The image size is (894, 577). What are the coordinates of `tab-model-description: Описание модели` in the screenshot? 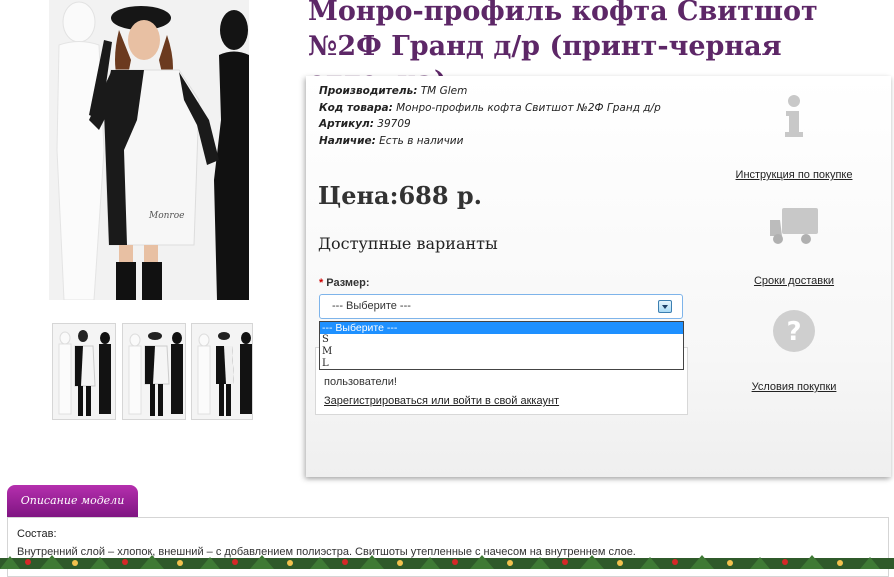 It's located at (72, 501).